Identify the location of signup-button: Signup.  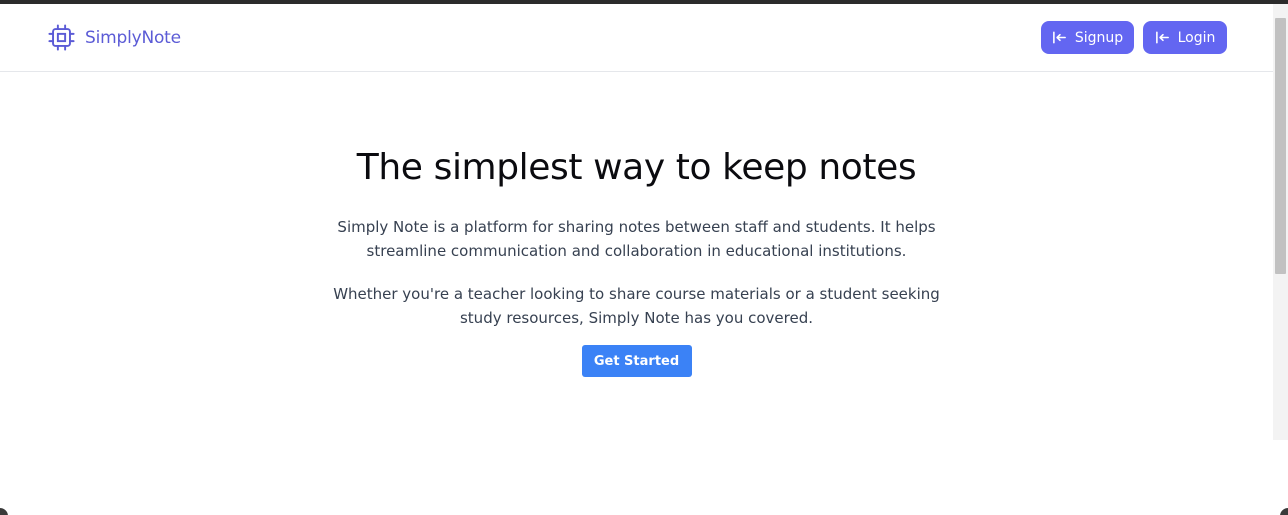
(1087, 37).